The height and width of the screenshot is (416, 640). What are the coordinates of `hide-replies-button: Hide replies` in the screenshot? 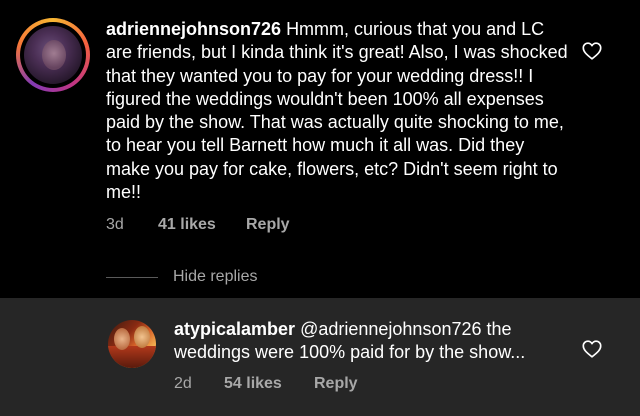 It's located at (181, 277).